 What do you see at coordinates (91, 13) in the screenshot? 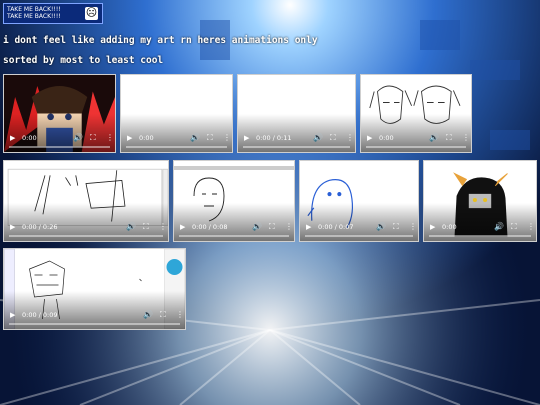
I see `sad-face-icon: ☹` at bounding box center [91, 13].